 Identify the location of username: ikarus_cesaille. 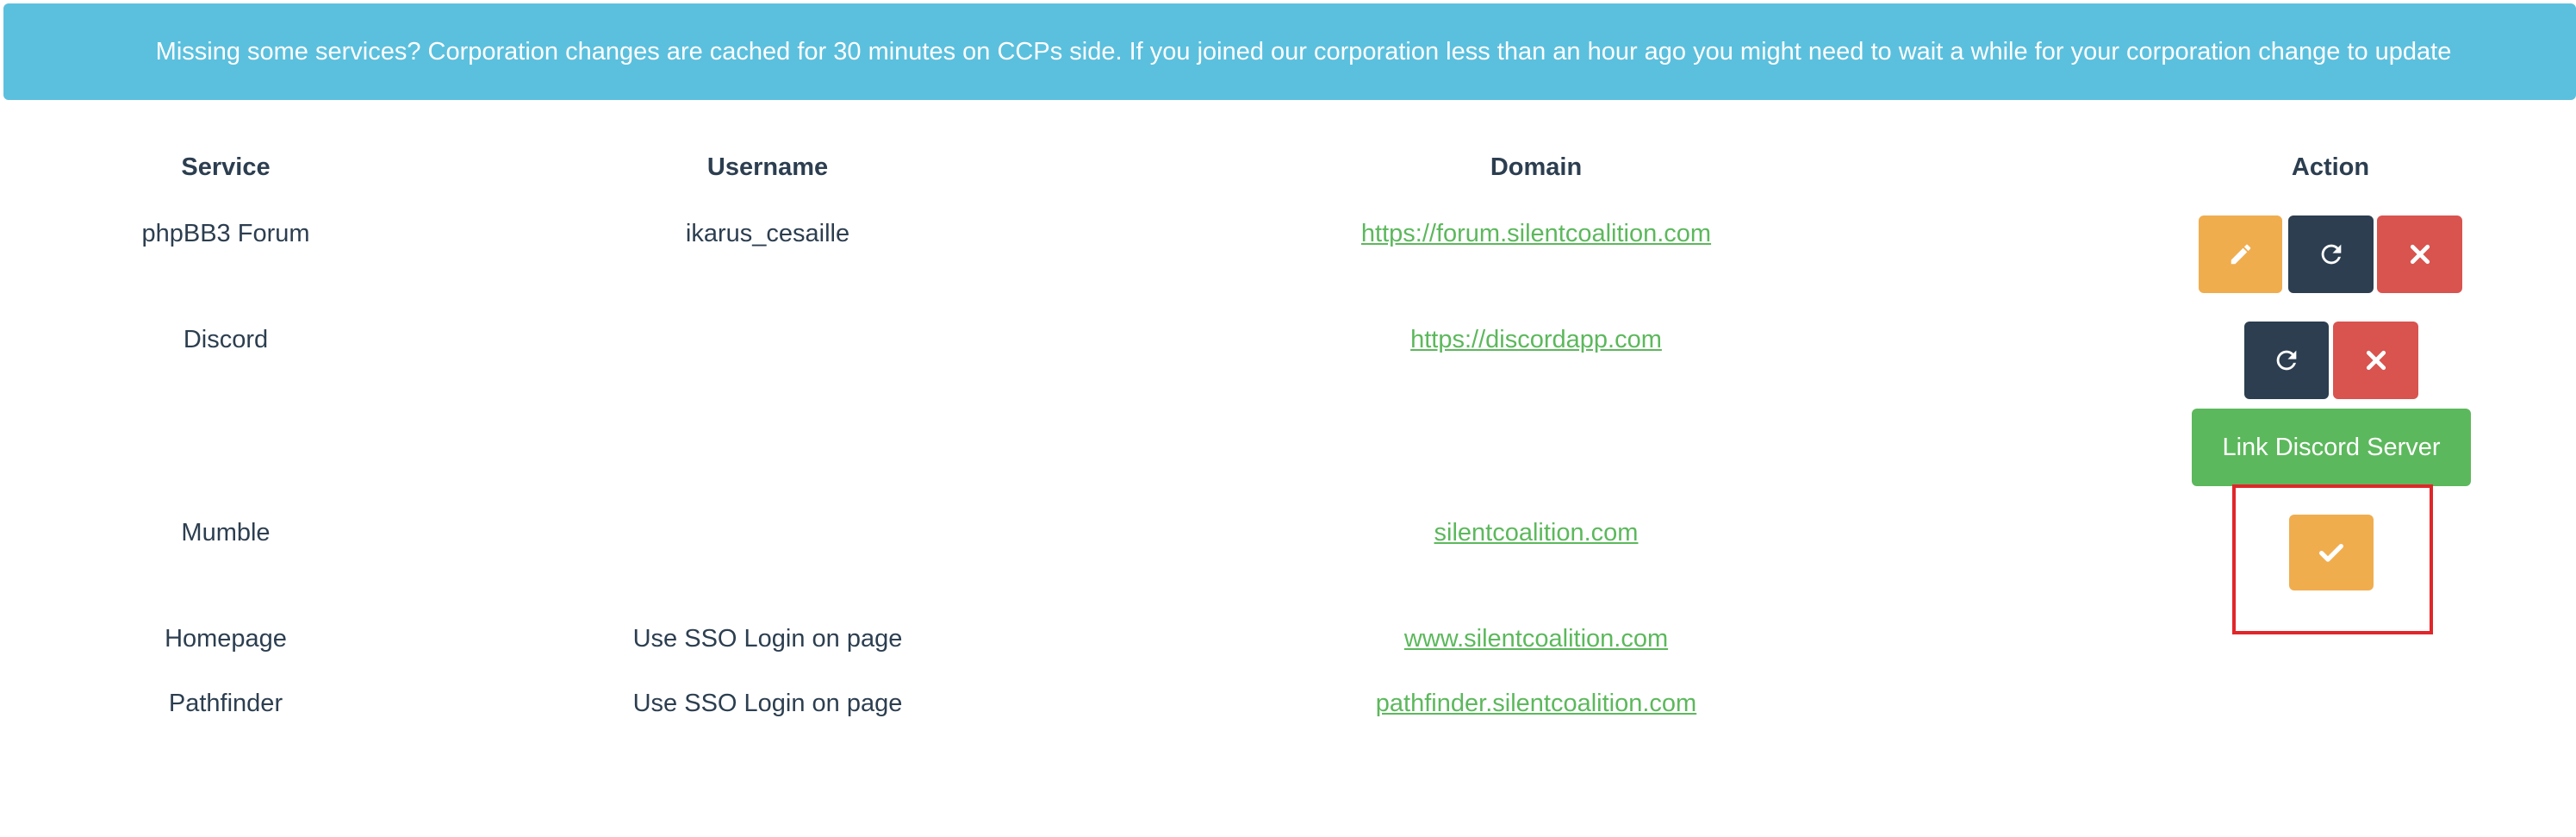
(768, 233).